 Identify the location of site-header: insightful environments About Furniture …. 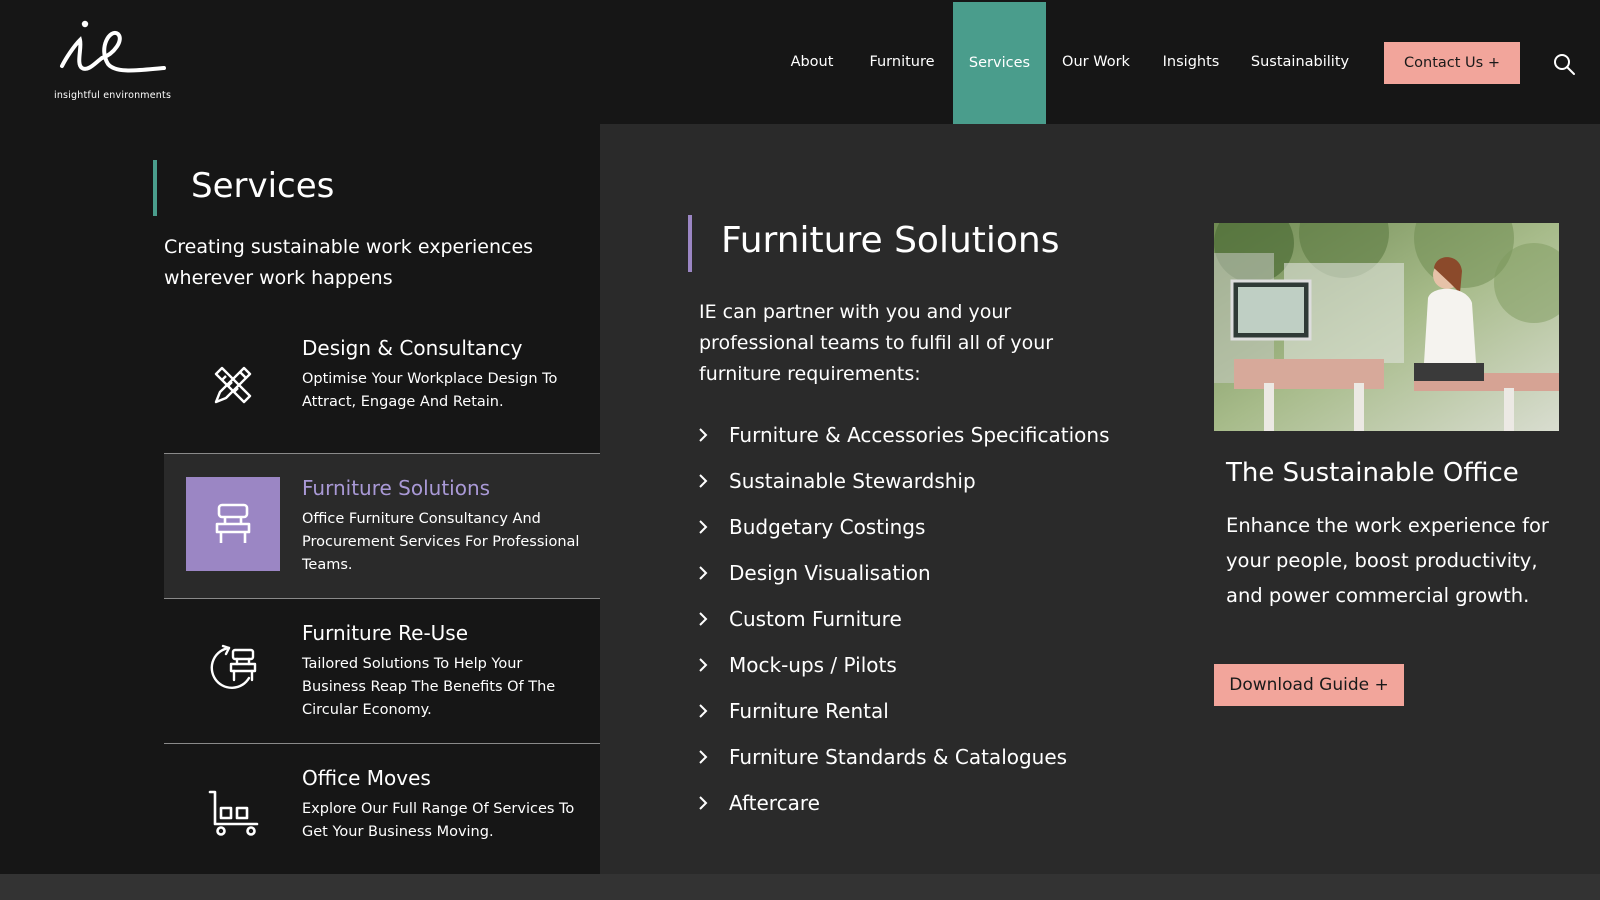
(800, 62).